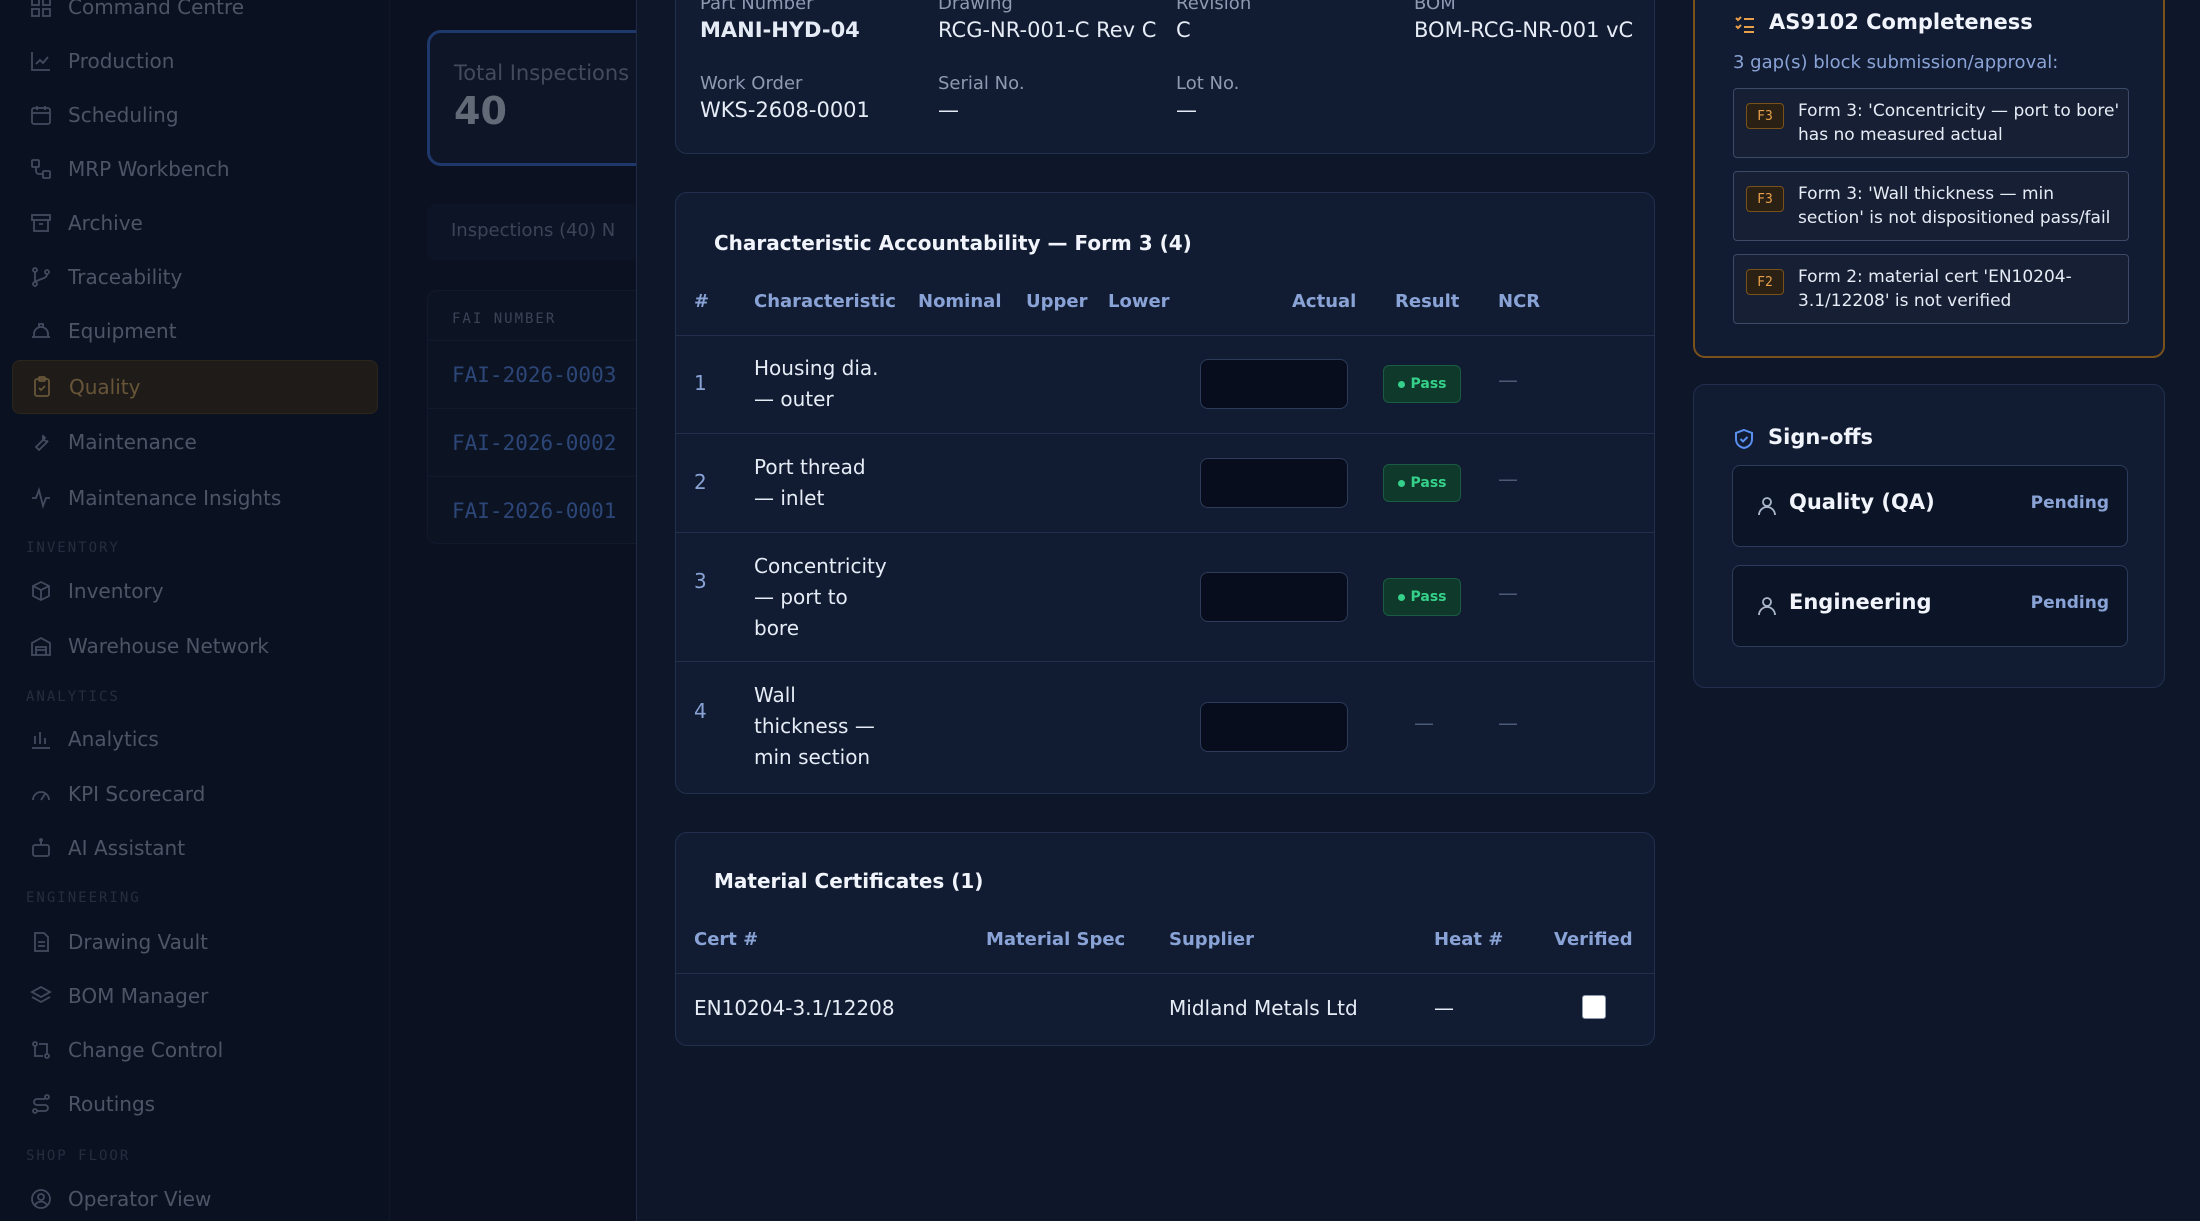 This screenshot has width=2200, height=1221. I want to click on gauge-icon, so click(41, 794).